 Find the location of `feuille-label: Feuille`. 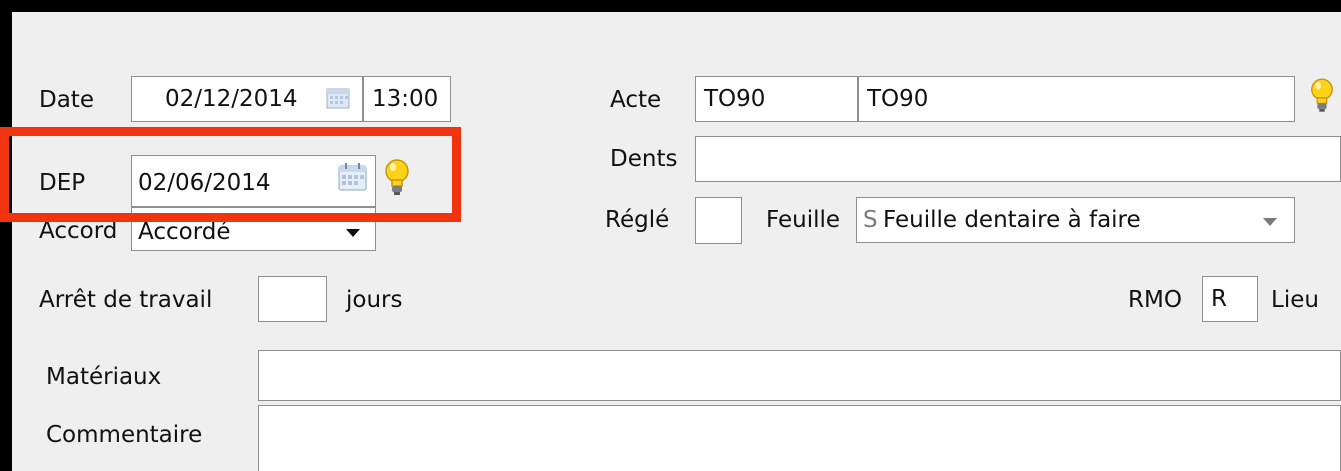

feuille-label: Feuille is located at coordinates (803, 220).